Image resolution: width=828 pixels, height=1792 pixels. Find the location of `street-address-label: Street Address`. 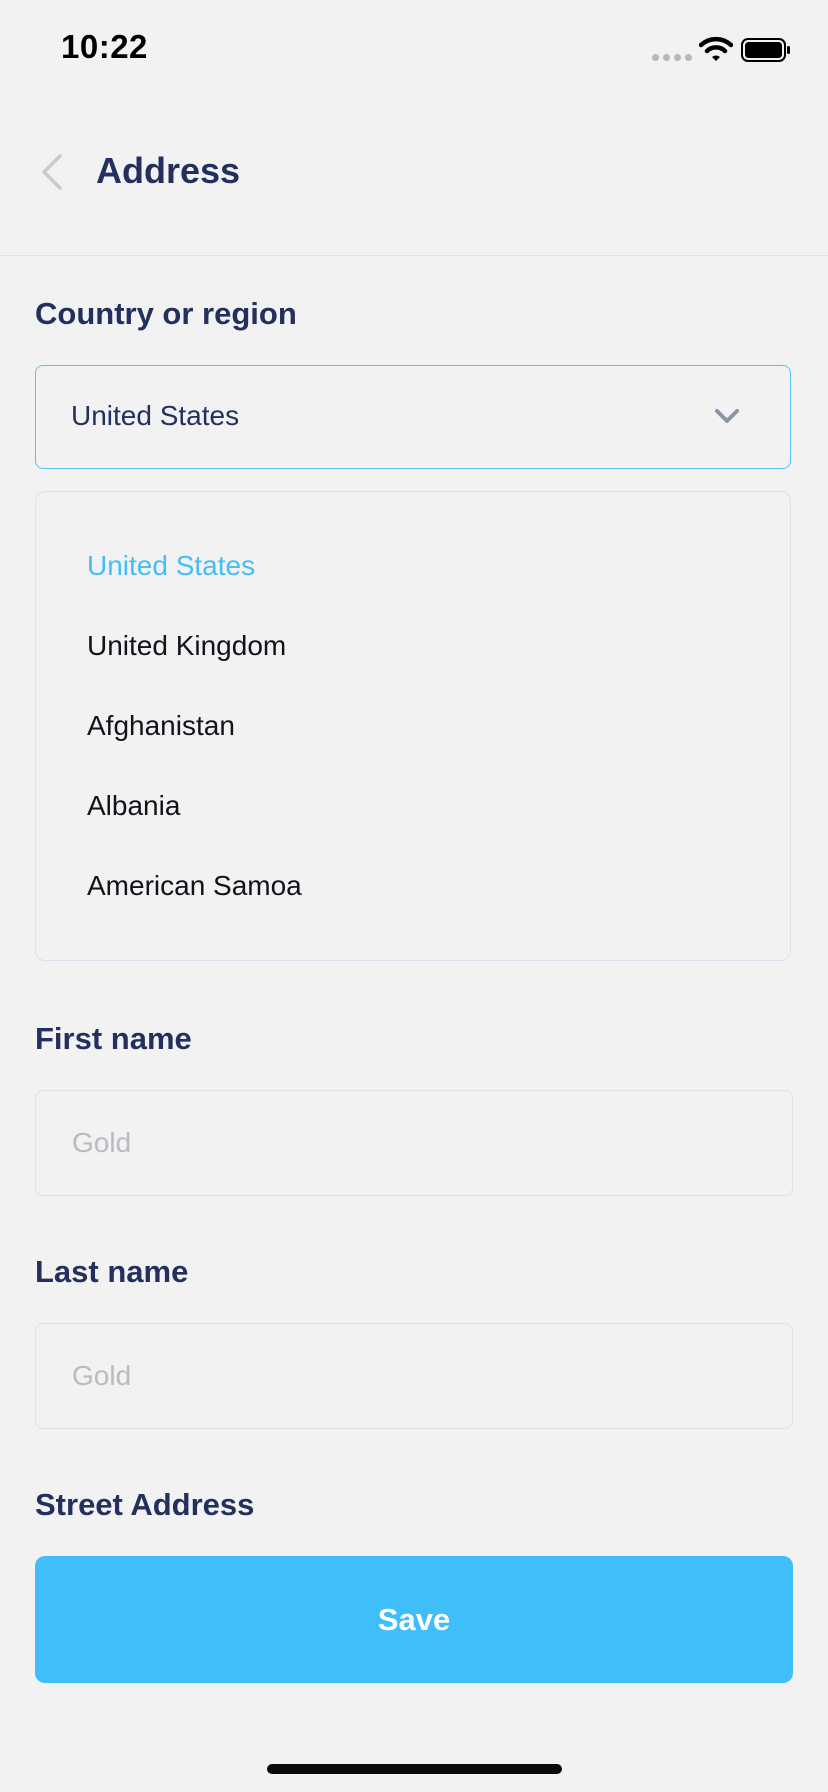

street-address-label: Street Address is located at coordinates (145, 1504).